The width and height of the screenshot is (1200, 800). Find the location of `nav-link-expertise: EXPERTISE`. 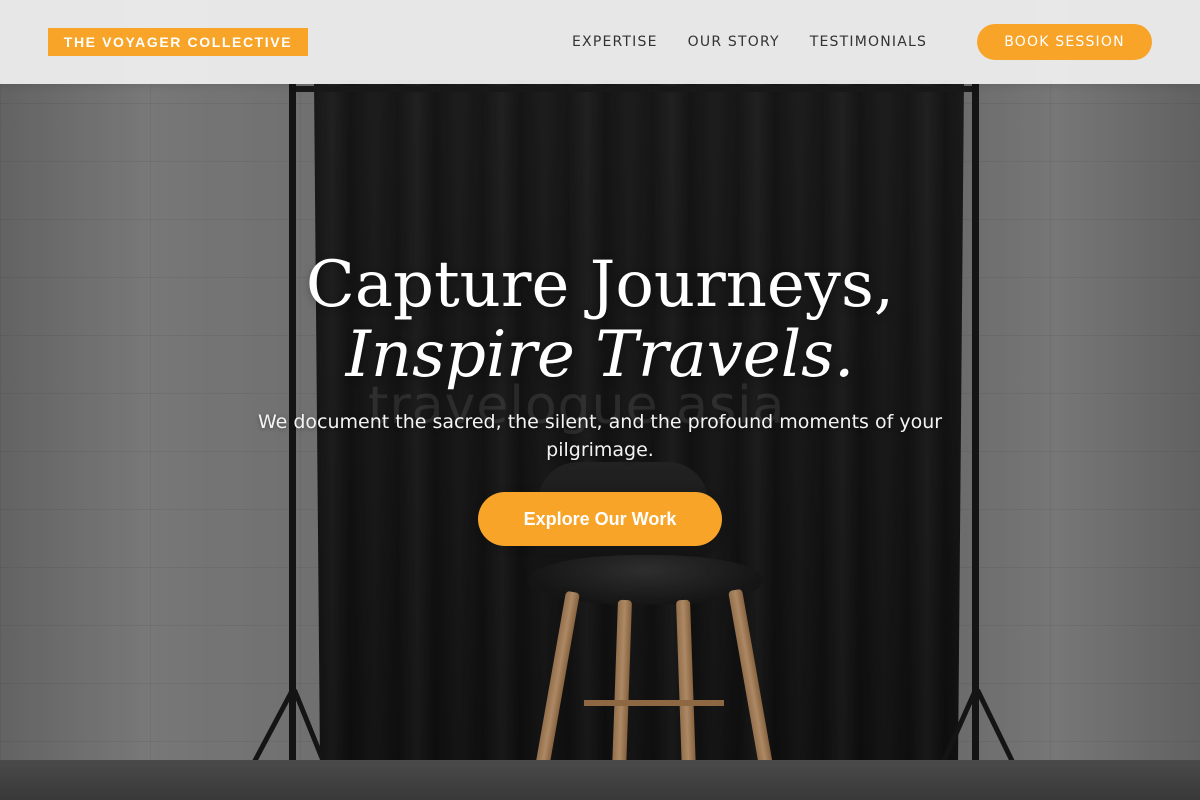

nav-link-expertise: EXPERTISE is located at coordinates (615, 42).